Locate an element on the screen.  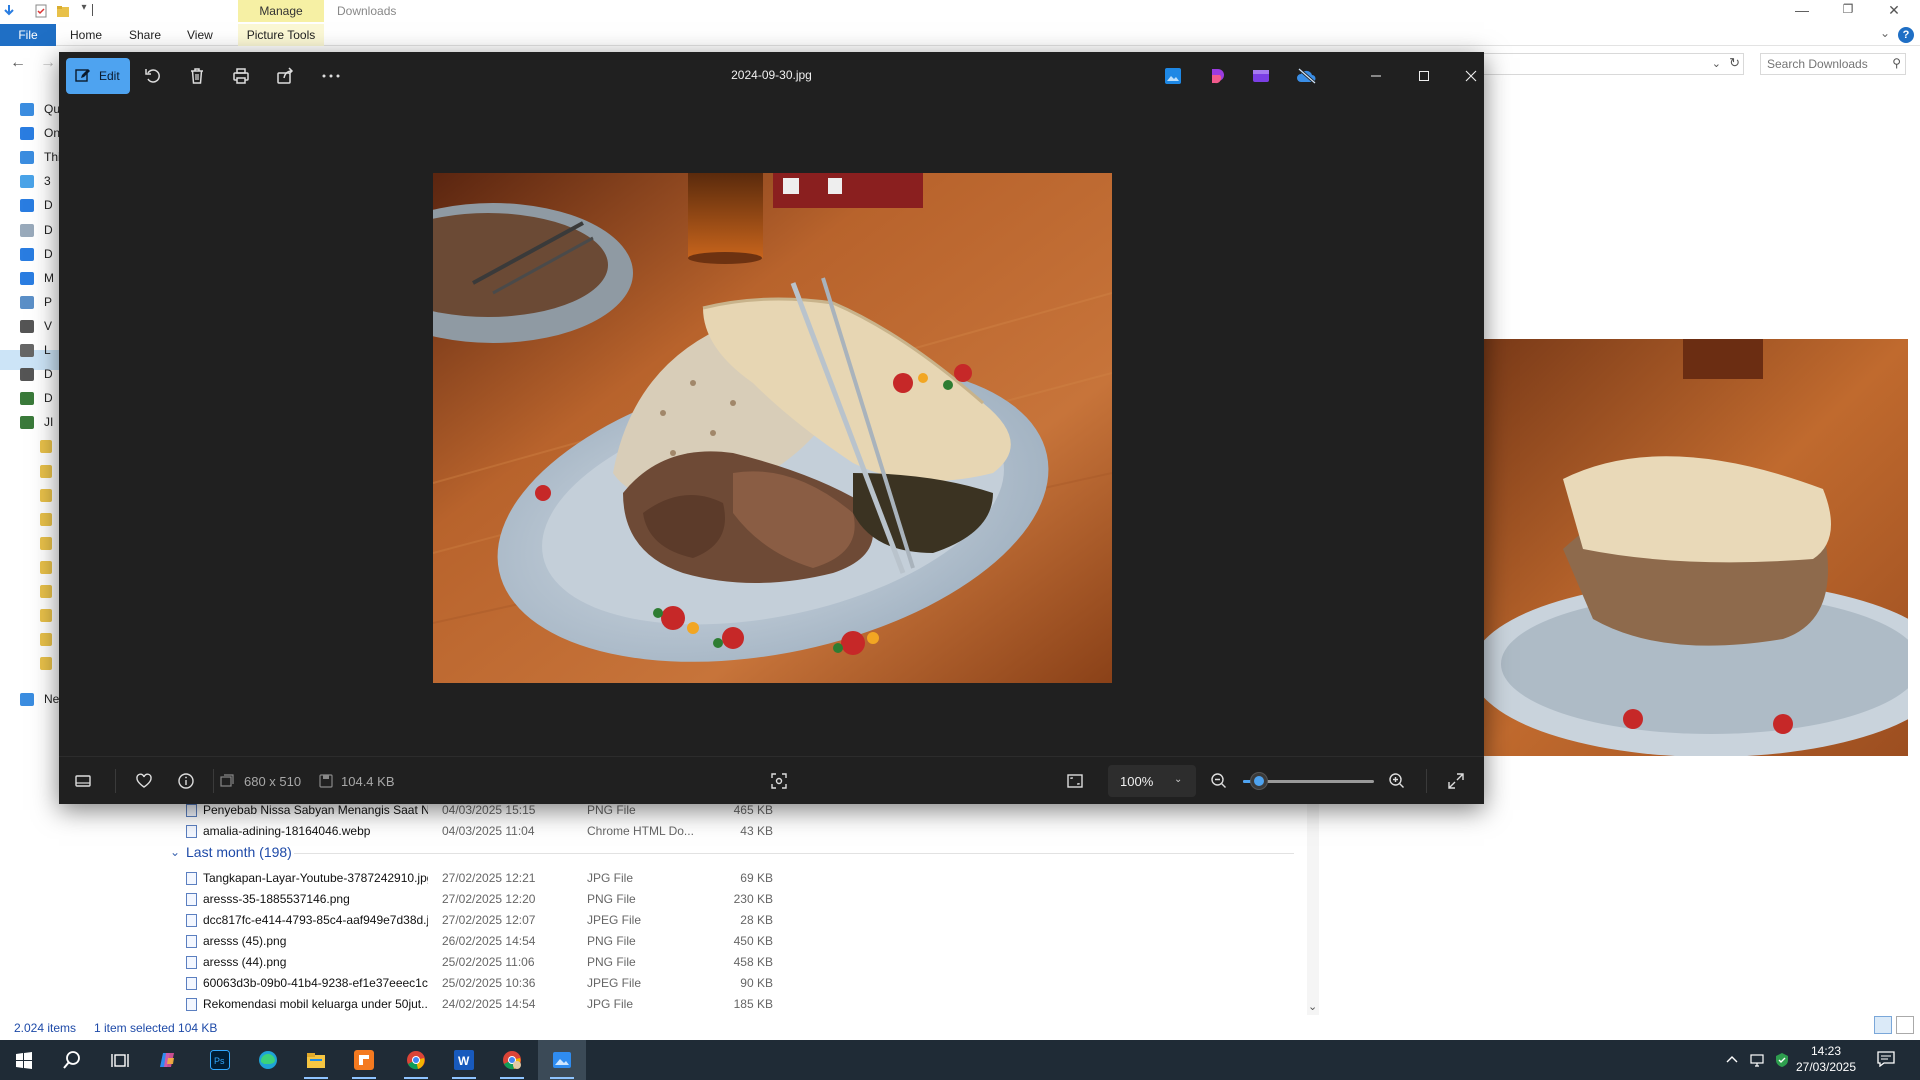
taskbar-photoshop: Ps is located at coordinates (220, 1060).